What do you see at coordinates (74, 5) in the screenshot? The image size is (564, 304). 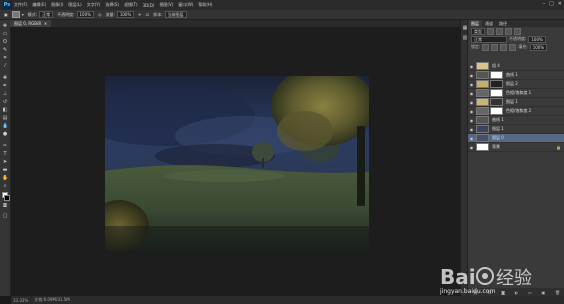 I see `menu-layer: 图层(L)` at bounding box center [74, 5].